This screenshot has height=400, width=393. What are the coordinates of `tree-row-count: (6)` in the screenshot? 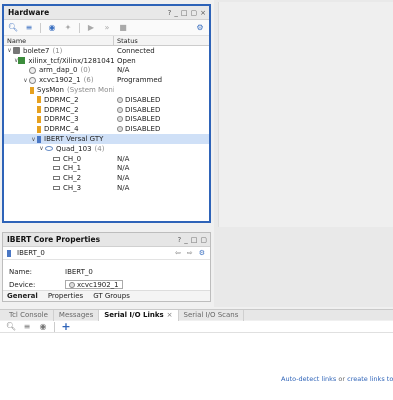 It's located at (88, 80).